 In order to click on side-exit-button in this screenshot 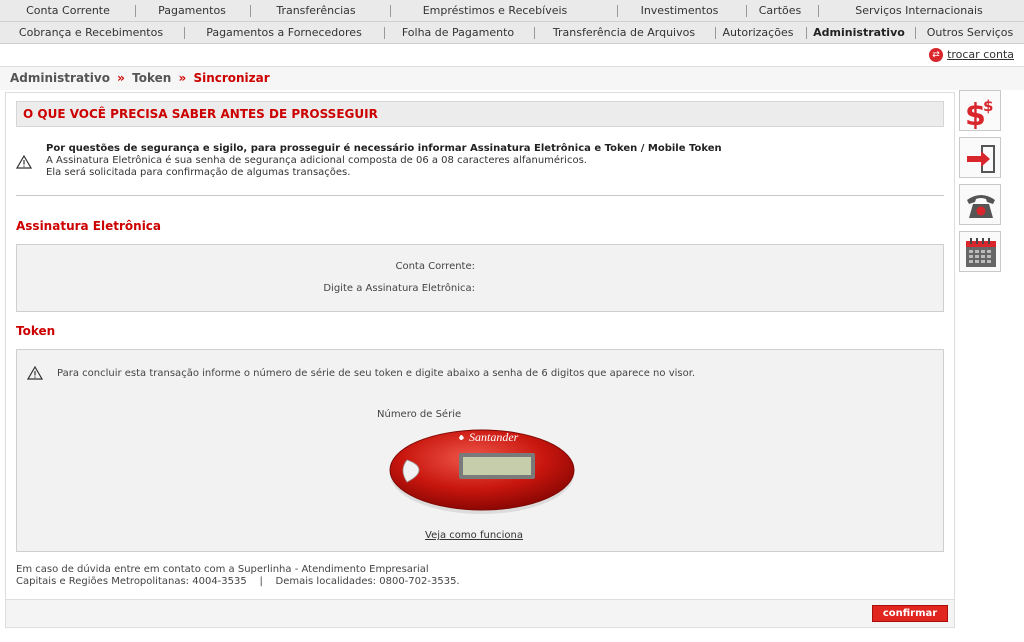, I will do `click(980, 157)`.